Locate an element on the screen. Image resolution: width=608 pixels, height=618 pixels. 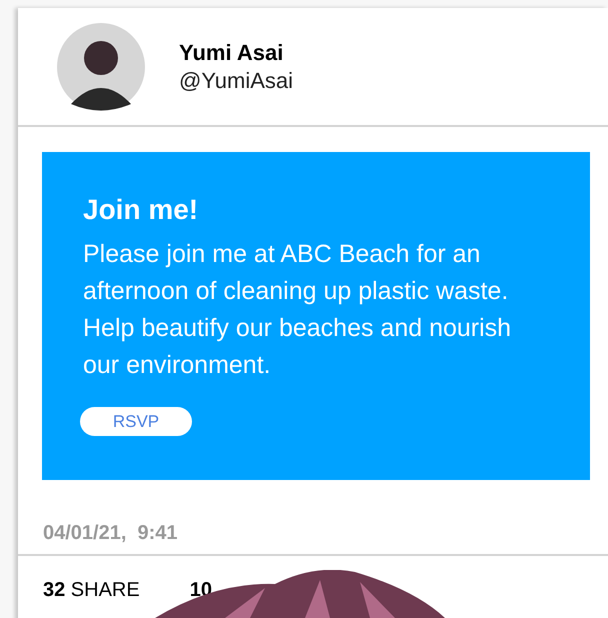
rsvp-button: RSVP is located at coordinates (136, 421).